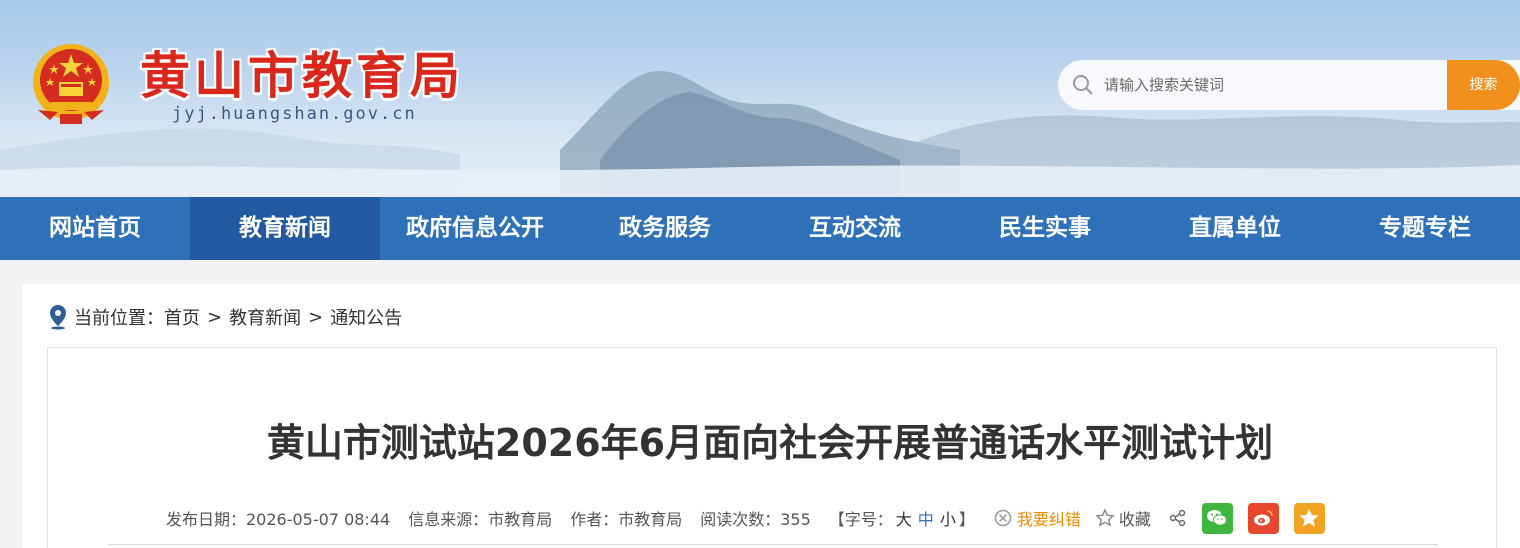 The image size is (1520, 548). Describe the element at coordinates (626, 519) in the screenshot. I see `author: 作者：市教育局` at that location.